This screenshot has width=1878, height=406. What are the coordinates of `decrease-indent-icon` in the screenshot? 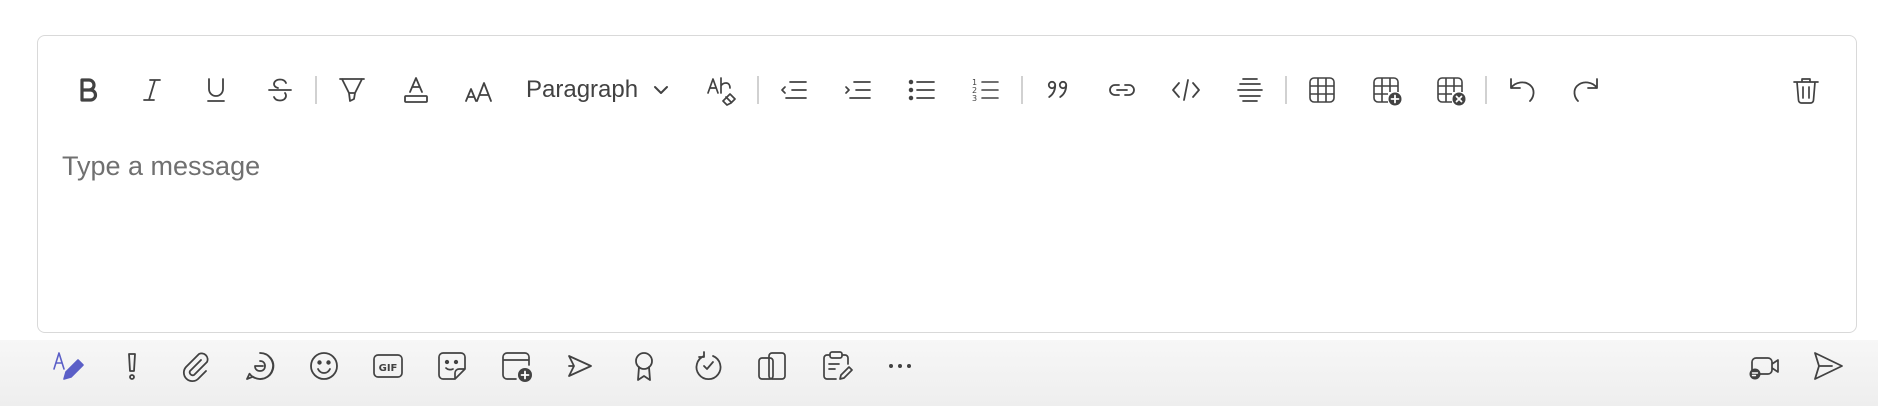 It's located at (794, 90).